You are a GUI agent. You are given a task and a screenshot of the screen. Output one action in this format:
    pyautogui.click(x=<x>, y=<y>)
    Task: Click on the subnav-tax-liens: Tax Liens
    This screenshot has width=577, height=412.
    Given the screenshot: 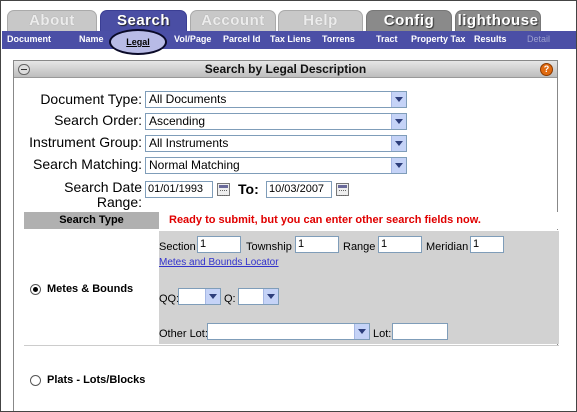 What is the action you would take?
    pyautogui.click(x=290, y=40)
    